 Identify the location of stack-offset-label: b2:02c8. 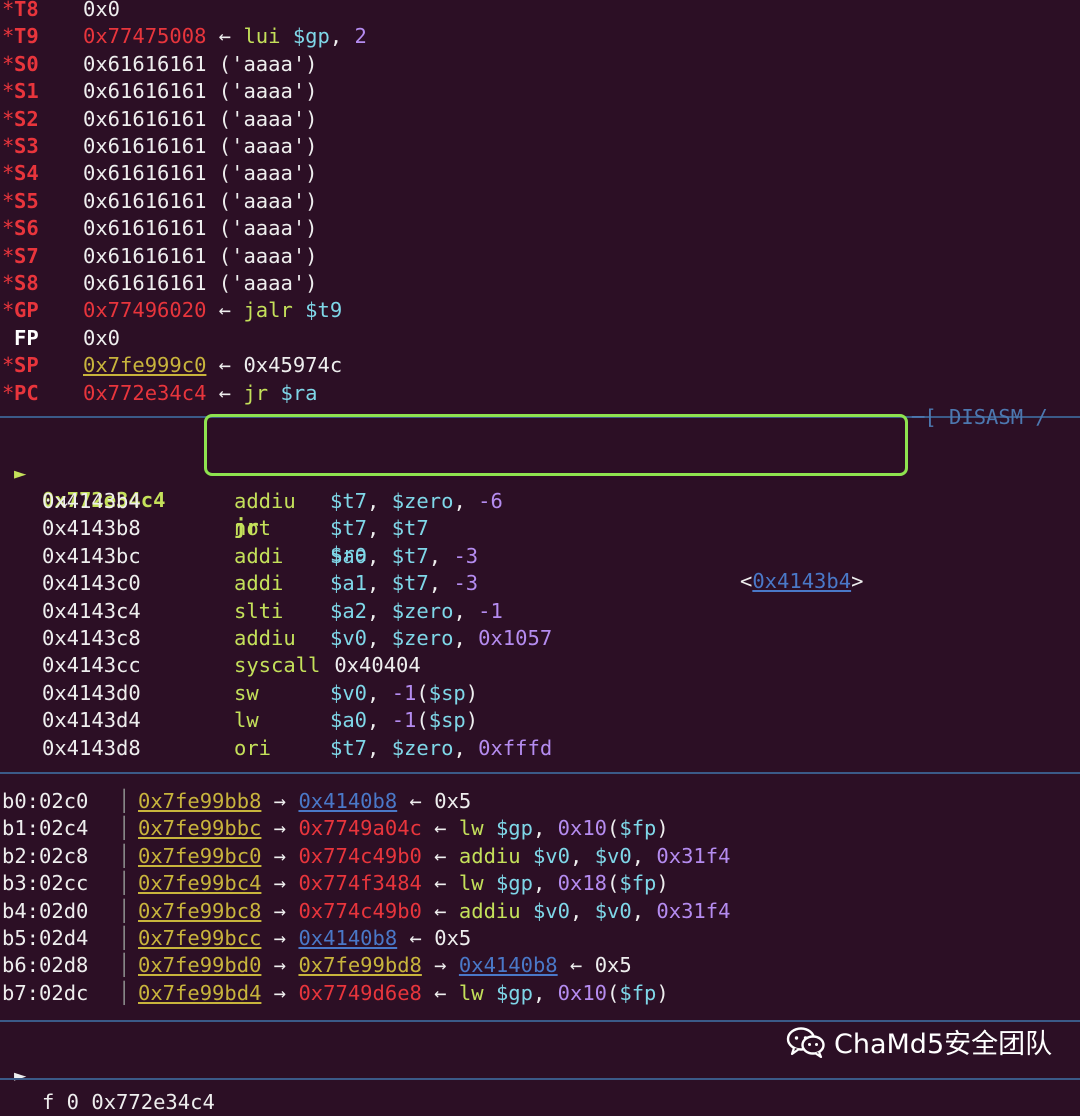
(45, 855).